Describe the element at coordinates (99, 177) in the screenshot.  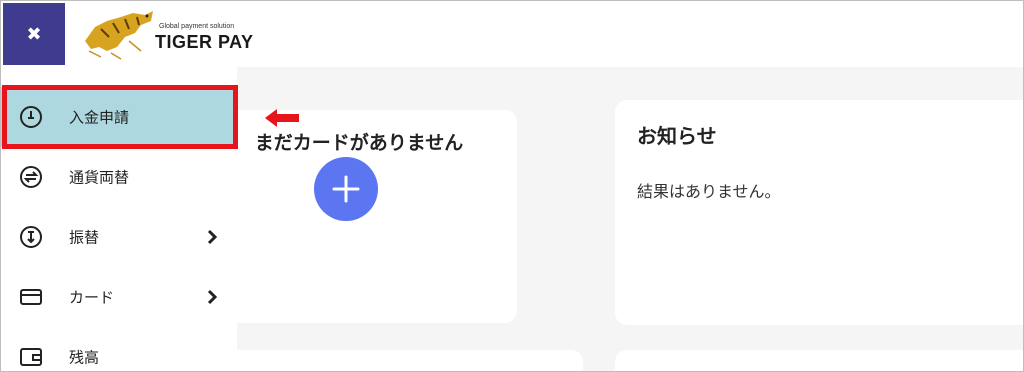
I see `sidebar-item-label: 通貨両替` at that location.